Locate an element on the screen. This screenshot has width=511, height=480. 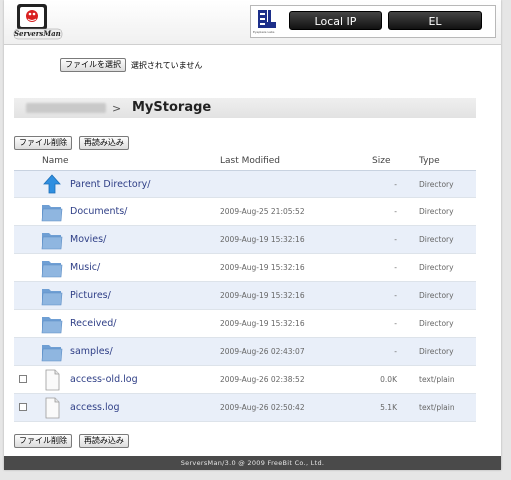
row-name-link: access.log is located at coordinates (95, 407).